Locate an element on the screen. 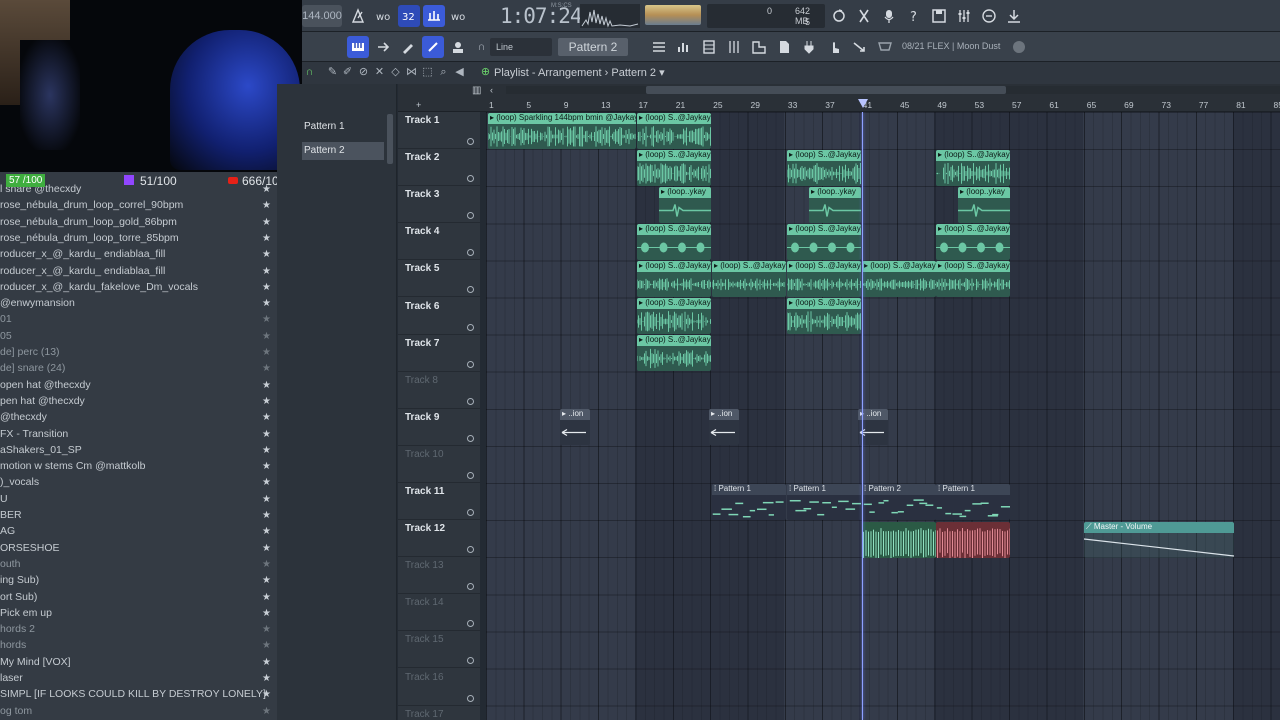  browser-item: open hat @thecxdy ★ is located at coordinates (138, 387).